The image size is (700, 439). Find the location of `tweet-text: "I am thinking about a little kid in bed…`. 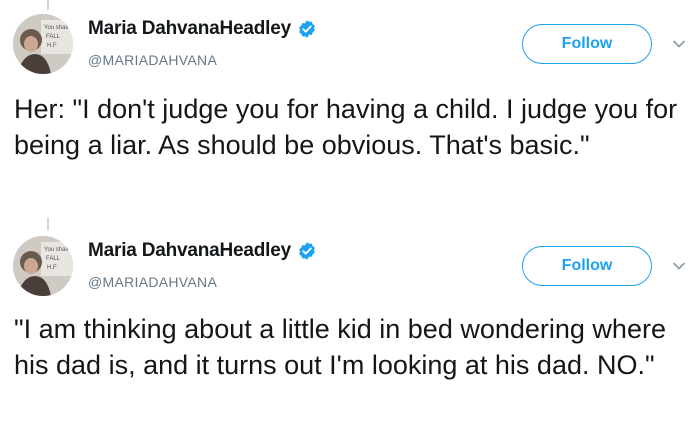

tweet-text: "I am thinking about a little kid in bed… is located at coordinates (340, 347).